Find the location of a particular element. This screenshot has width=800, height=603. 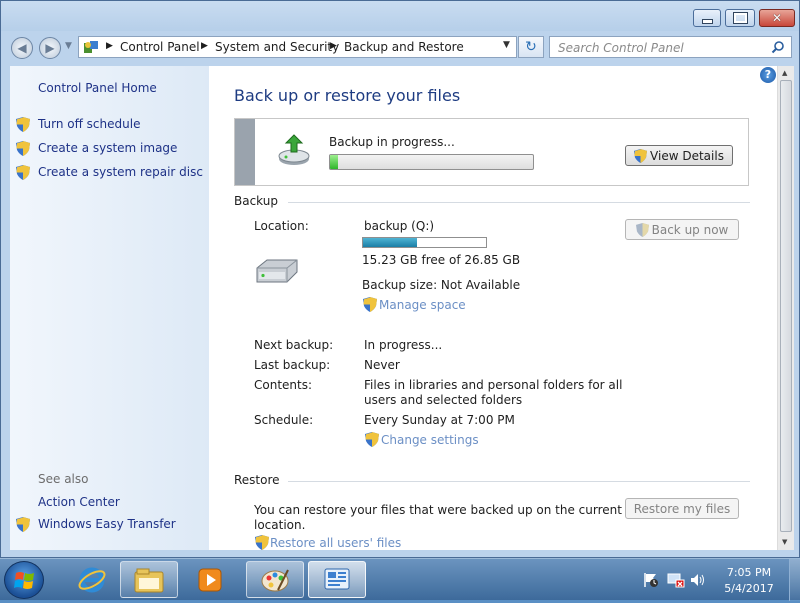

backup-progress-fill is located at coordinates (334, 162).